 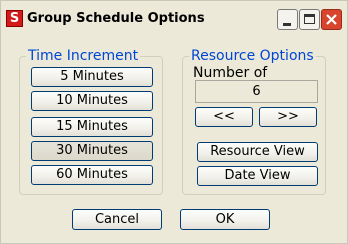 What do you see at coordinates (14, 18) in the screenshot?
I see `app-icon: S` at bounding box center [14, 18].